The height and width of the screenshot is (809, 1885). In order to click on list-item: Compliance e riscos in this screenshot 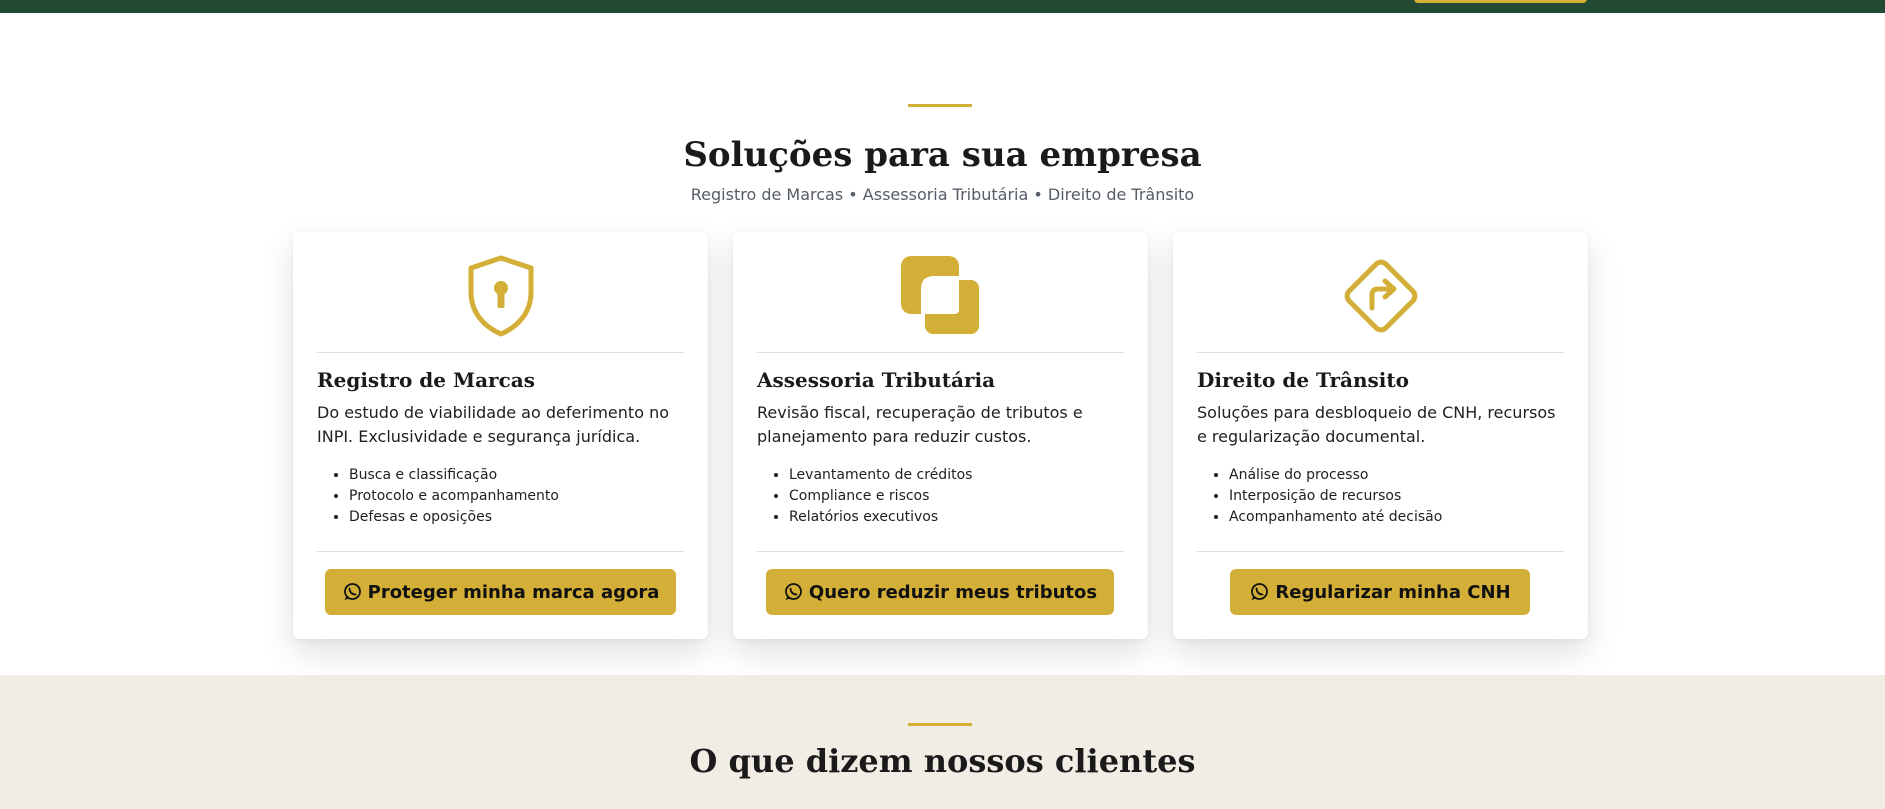, I will do `click(880, 496)`.